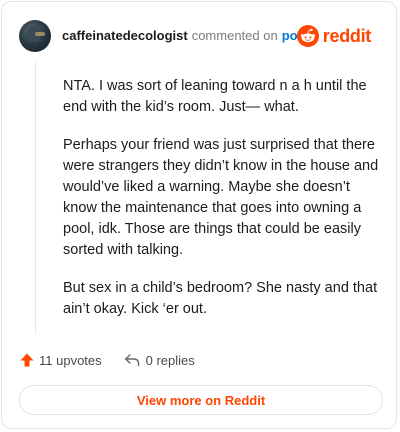 This screenshot has height=432, width=400. Describe the element at coordinates (131, 360) in the screenshot. I see `reply-arrow-icon` at that location.